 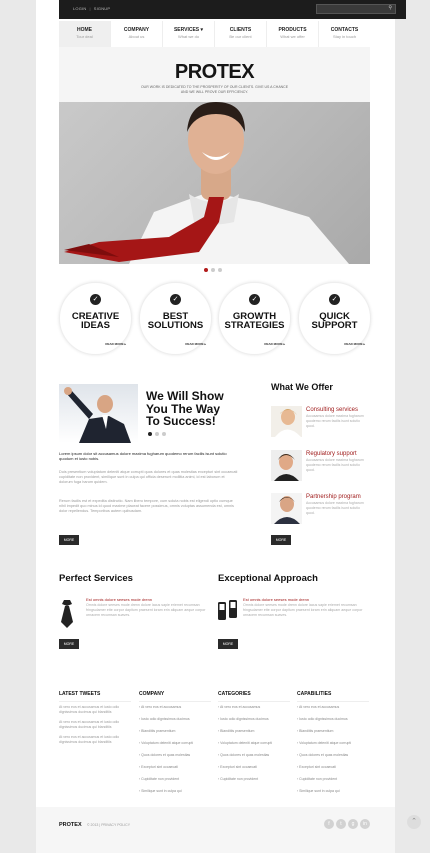 I want to click on intro-pagination, so click(x=157, y=434).